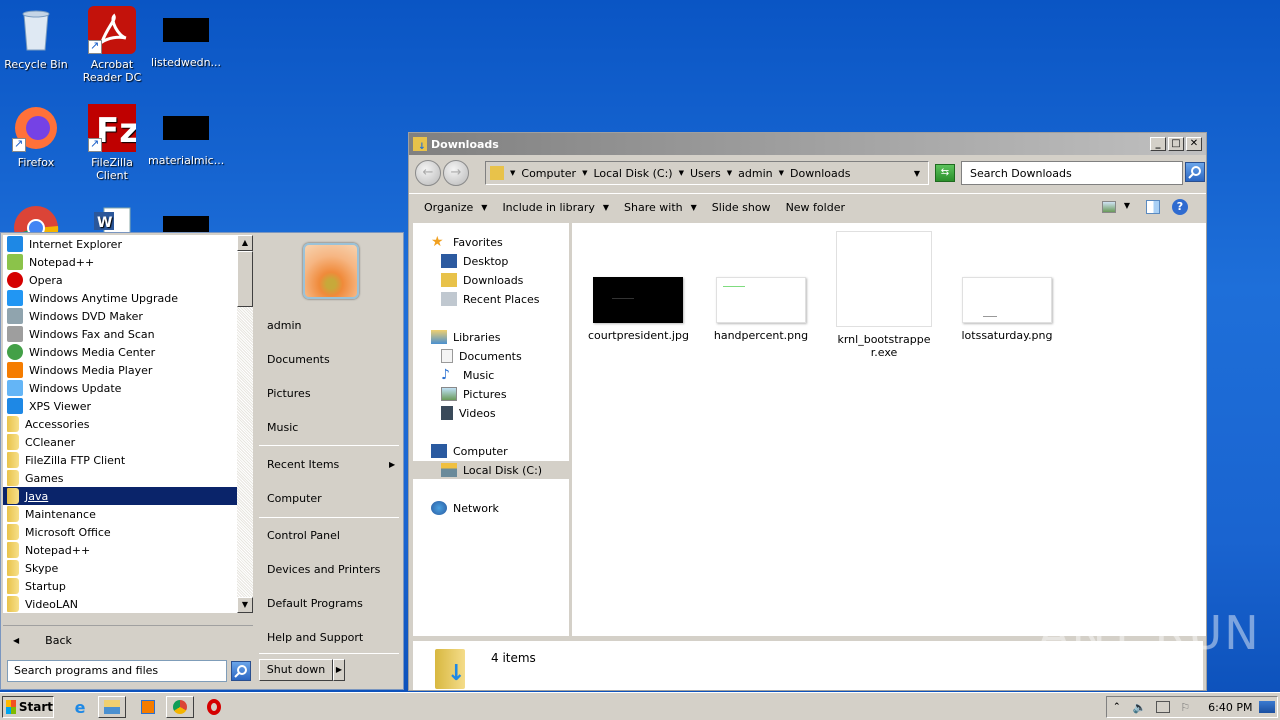 The width and height of the screenshot is (1280, 720). What do you see at coordinates (128, 640) in the screenshot?
I see `back-button: ◀ Back` at bounding box center [128, 640].